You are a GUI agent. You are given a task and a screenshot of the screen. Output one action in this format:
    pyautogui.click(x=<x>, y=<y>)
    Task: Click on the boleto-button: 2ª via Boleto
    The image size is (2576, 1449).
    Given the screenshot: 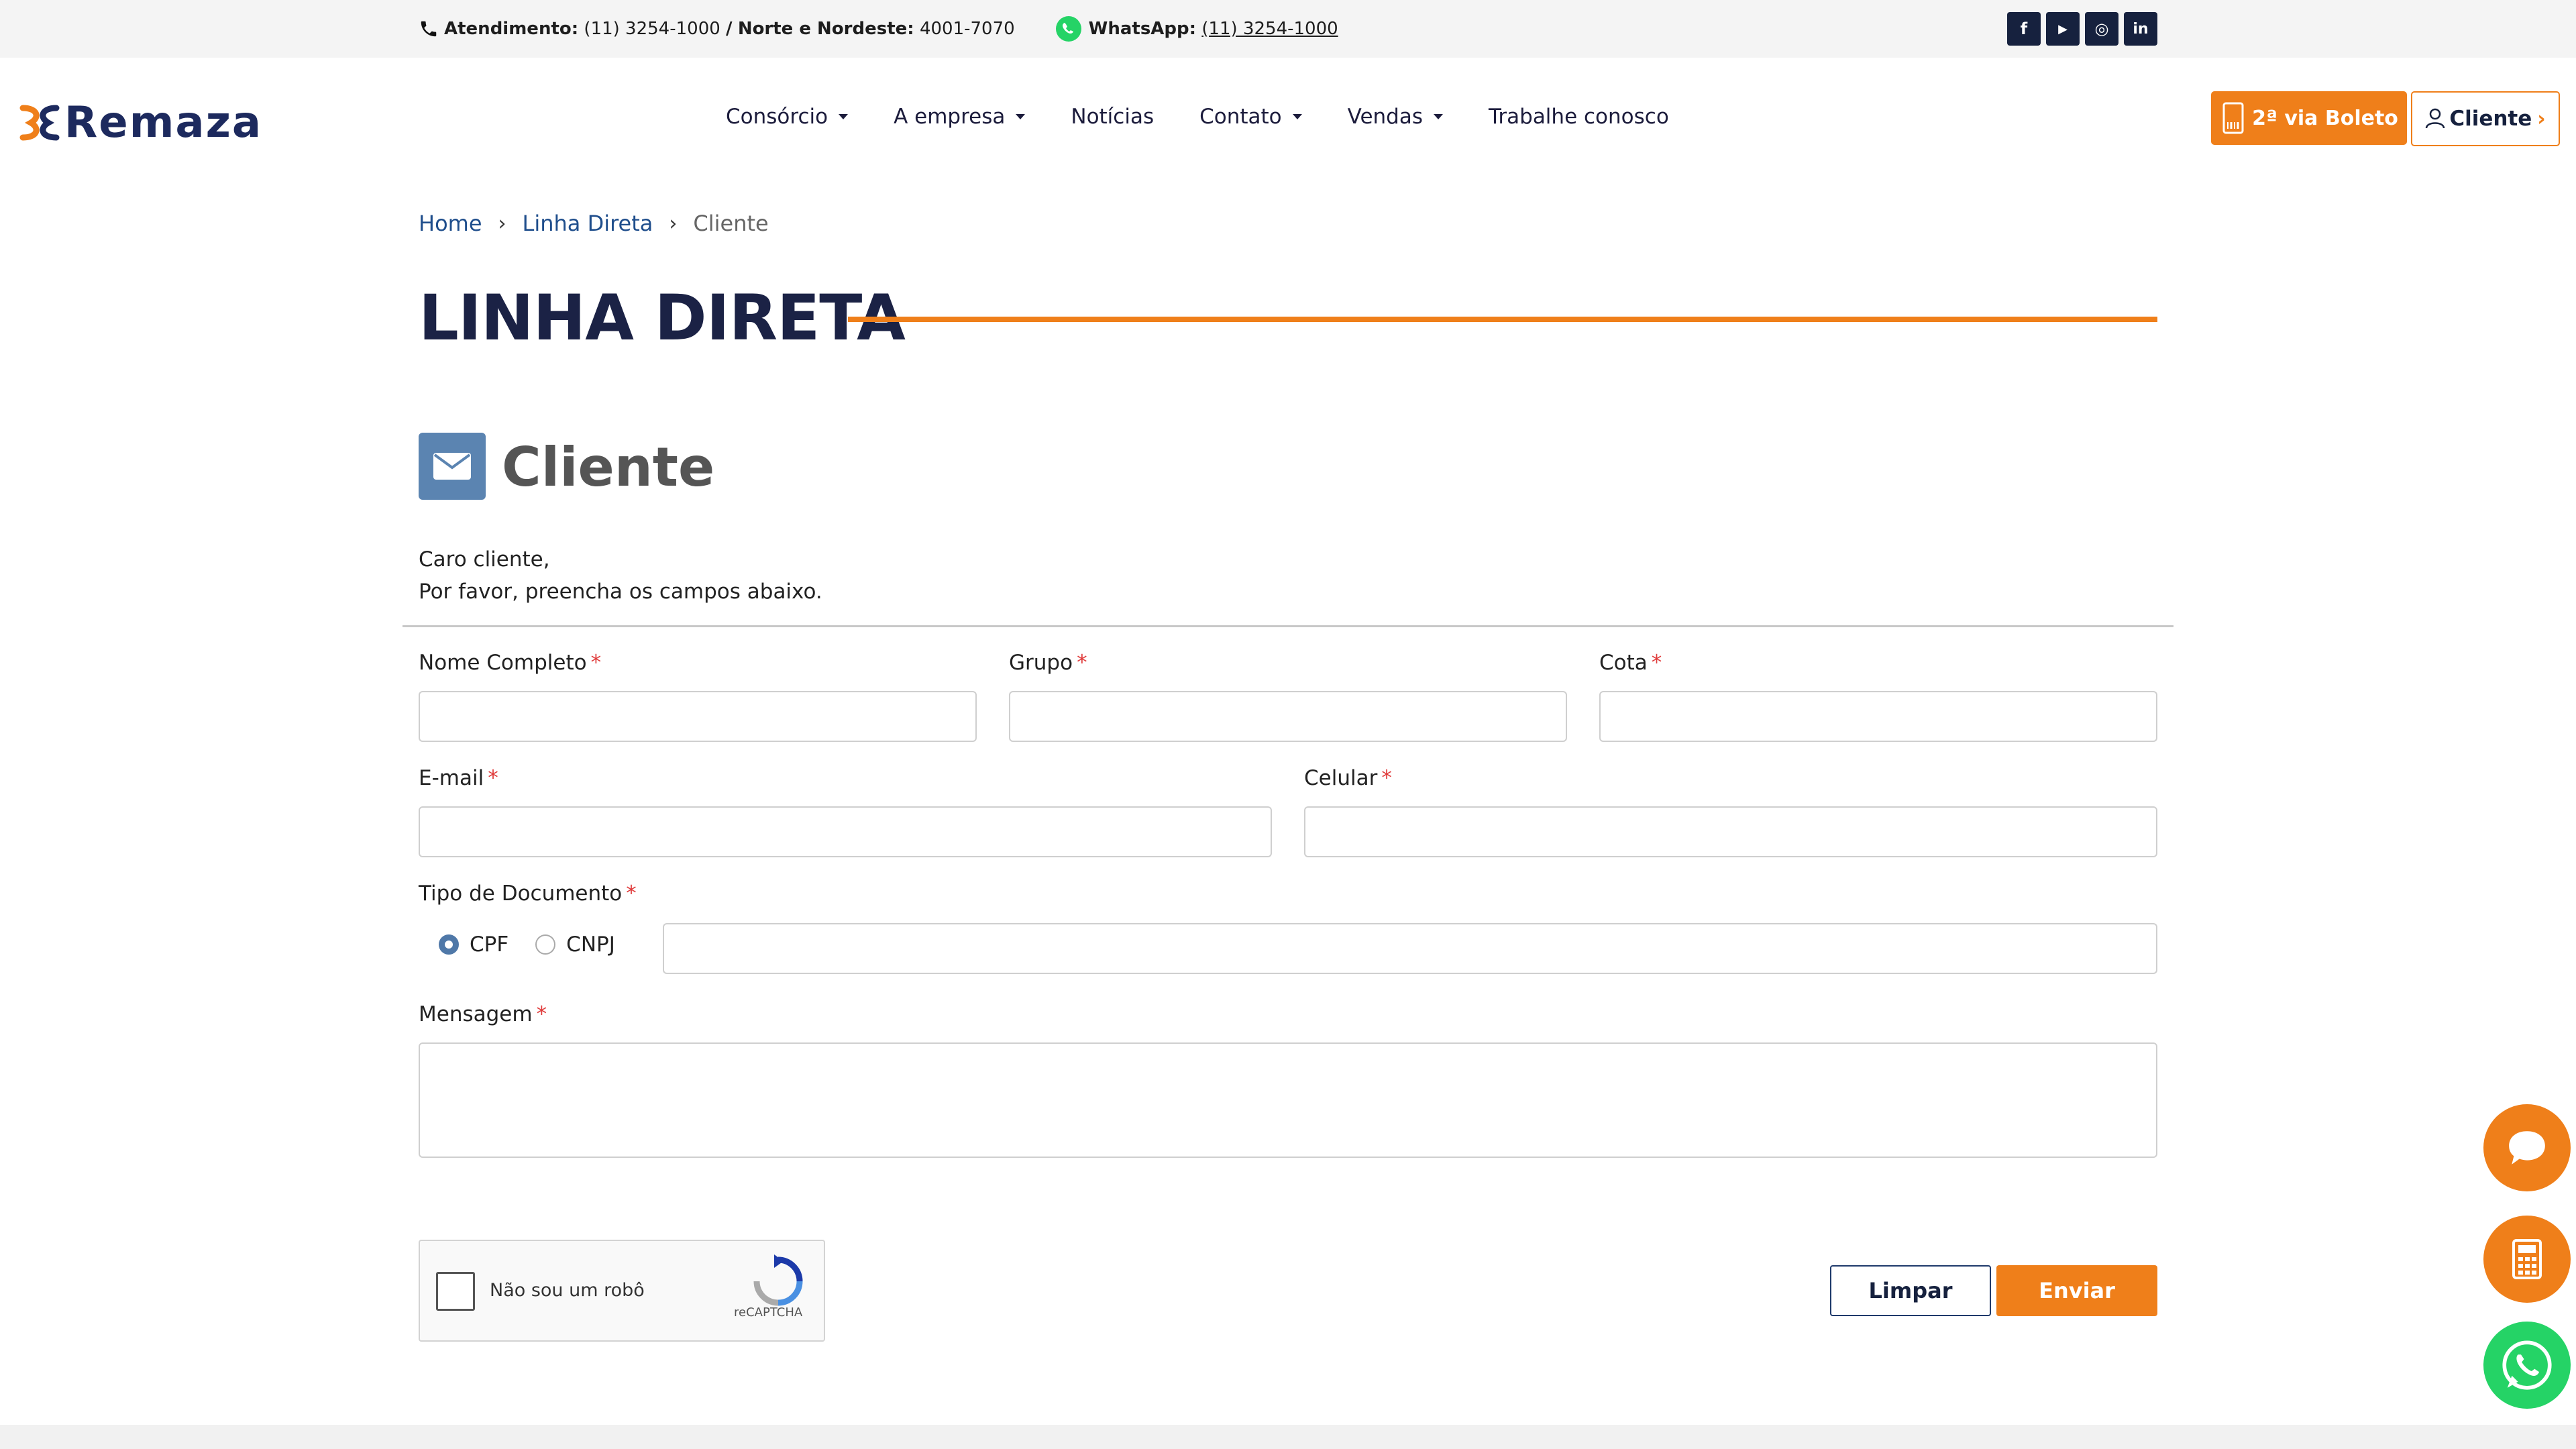 What is the action you would take?
    pyautogui.click(x=2309, y=118)
    